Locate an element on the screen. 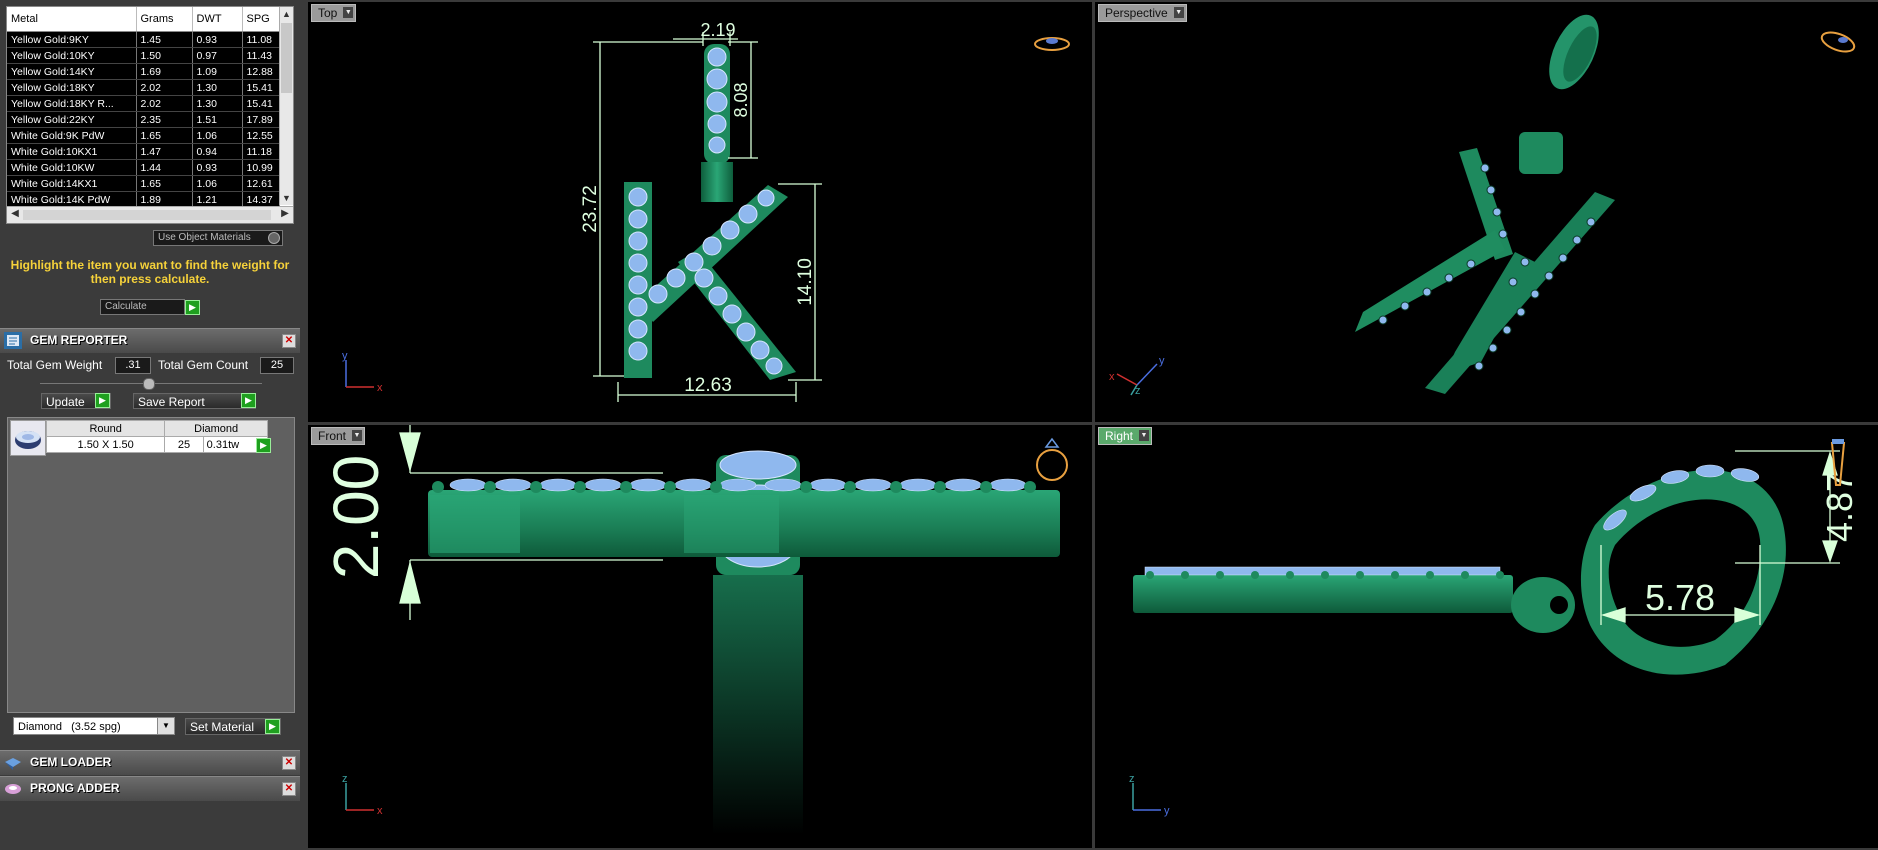 The width and height of the screenshot is (1878, 850). save-report-label: Save Report is located at coordinates (171, 402).